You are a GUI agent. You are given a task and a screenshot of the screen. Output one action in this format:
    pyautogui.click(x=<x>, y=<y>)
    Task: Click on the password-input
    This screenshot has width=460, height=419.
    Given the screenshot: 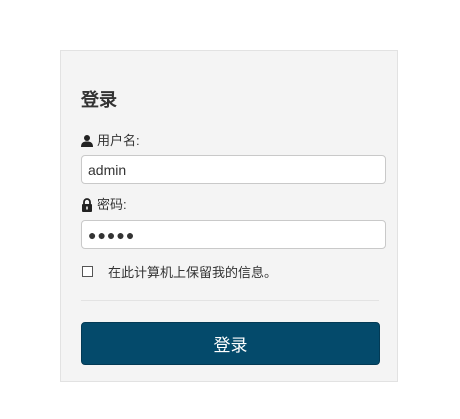 What is the action you would take?
    pyautogui.click(x=233, y=234)
    